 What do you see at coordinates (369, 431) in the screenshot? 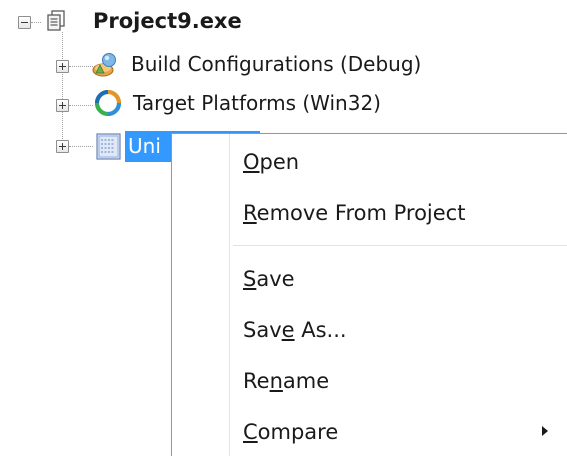
I see `menu-item-compare: Compare` at bounding box center [369, 431].